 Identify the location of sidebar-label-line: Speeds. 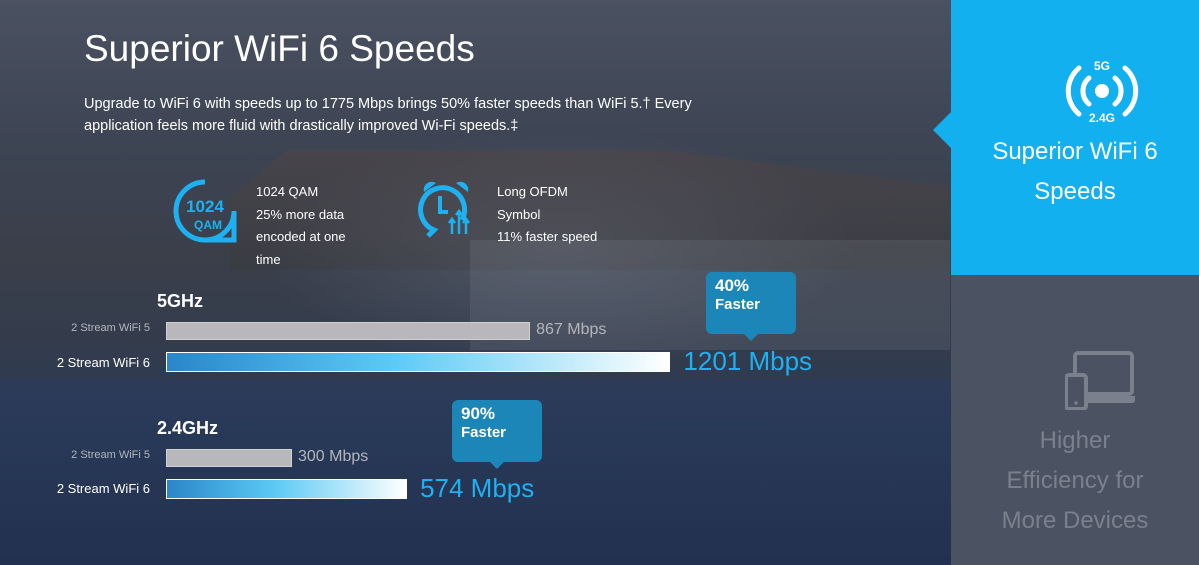
(1075, 191).